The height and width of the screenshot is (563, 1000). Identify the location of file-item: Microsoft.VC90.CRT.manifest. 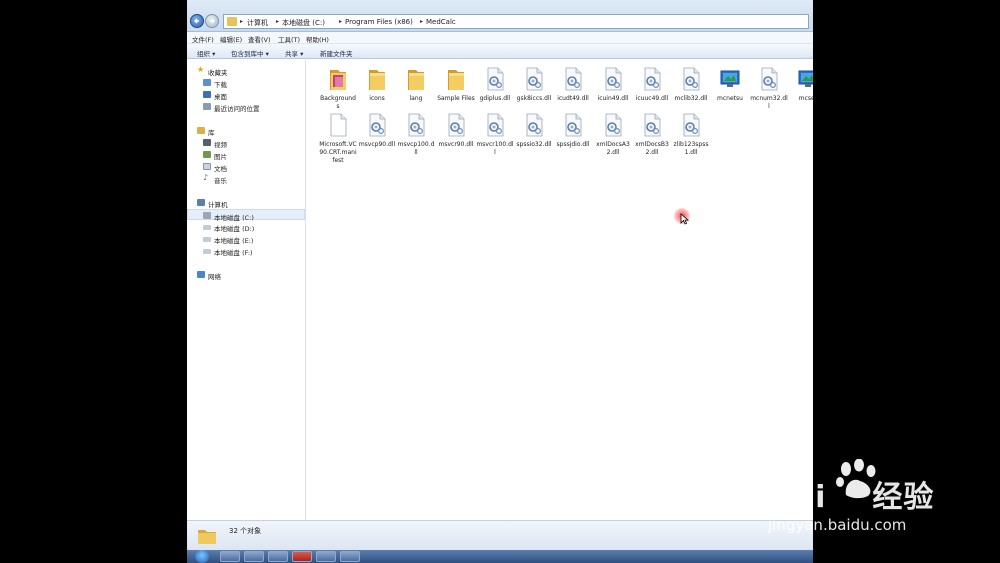
(338, 138).